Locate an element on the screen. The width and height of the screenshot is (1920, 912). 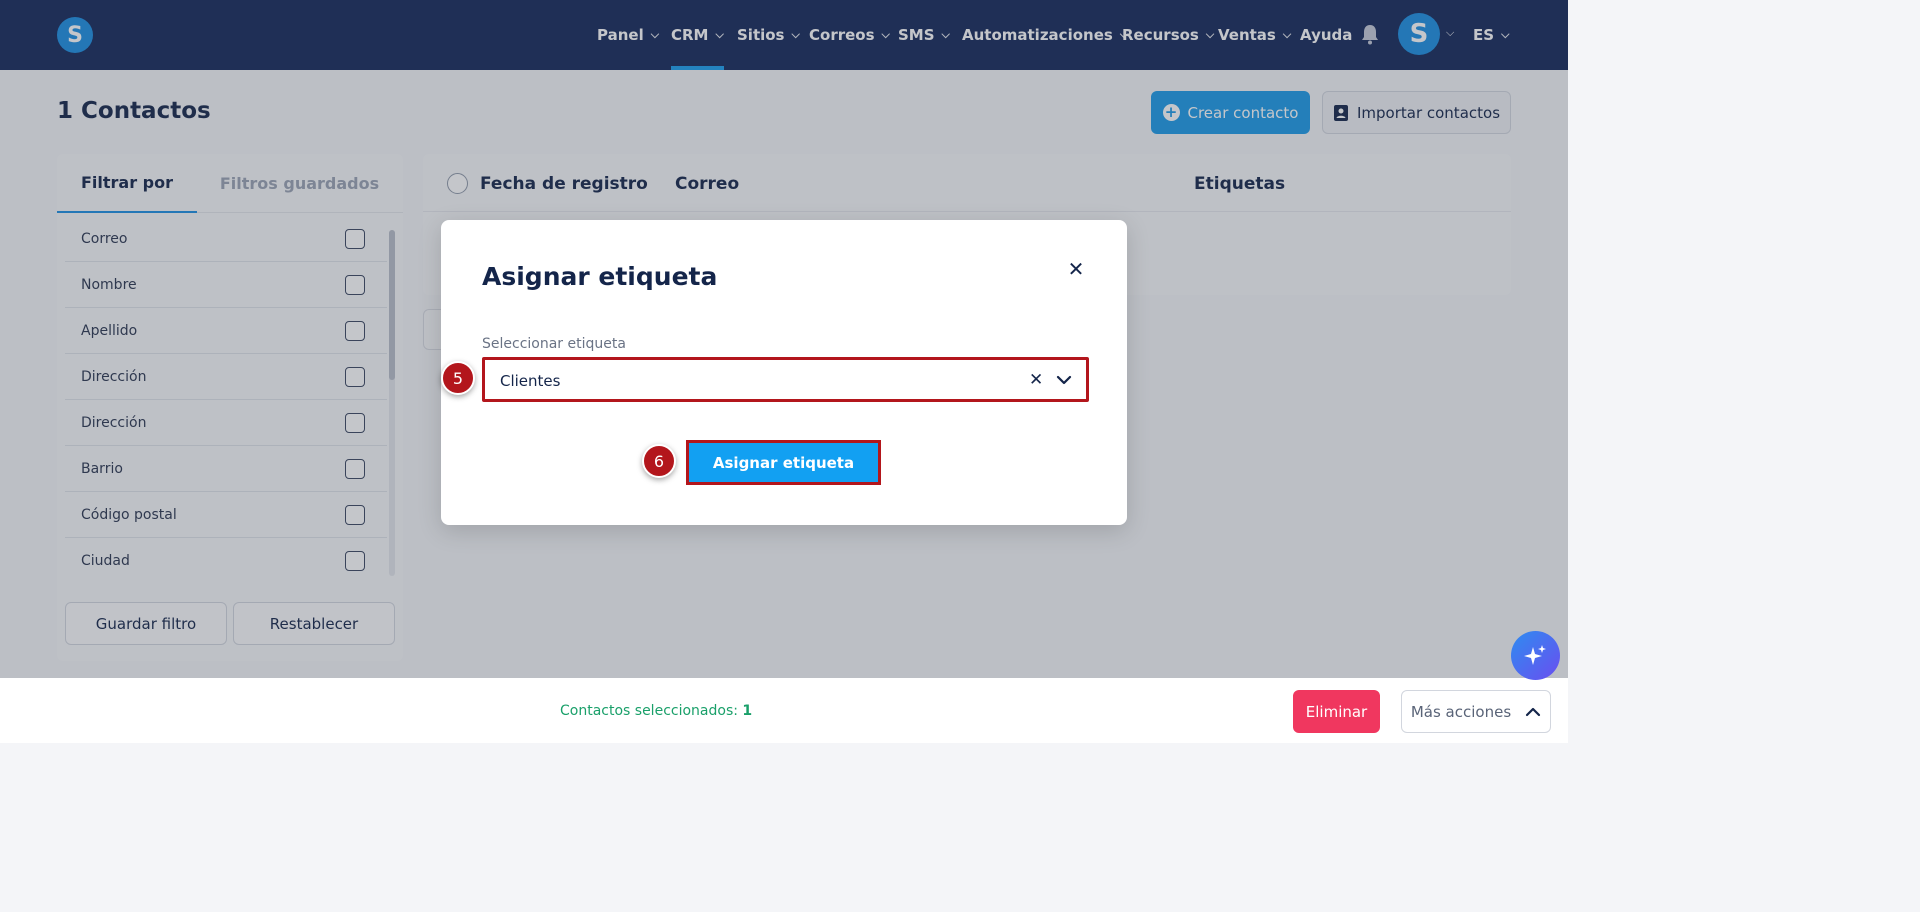
more-actions-label: Más acciones is located at coordinates (1461, 711).